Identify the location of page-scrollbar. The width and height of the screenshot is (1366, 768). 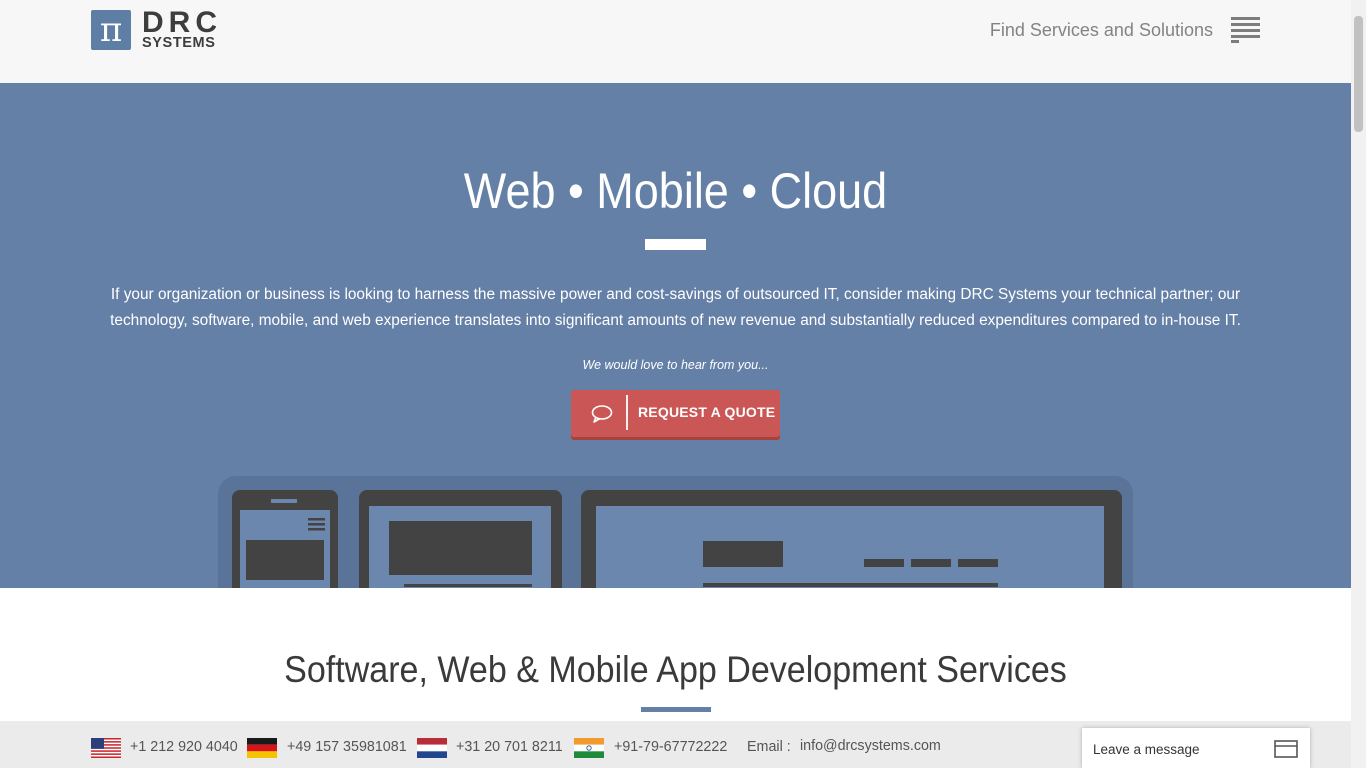
(1358, 384).